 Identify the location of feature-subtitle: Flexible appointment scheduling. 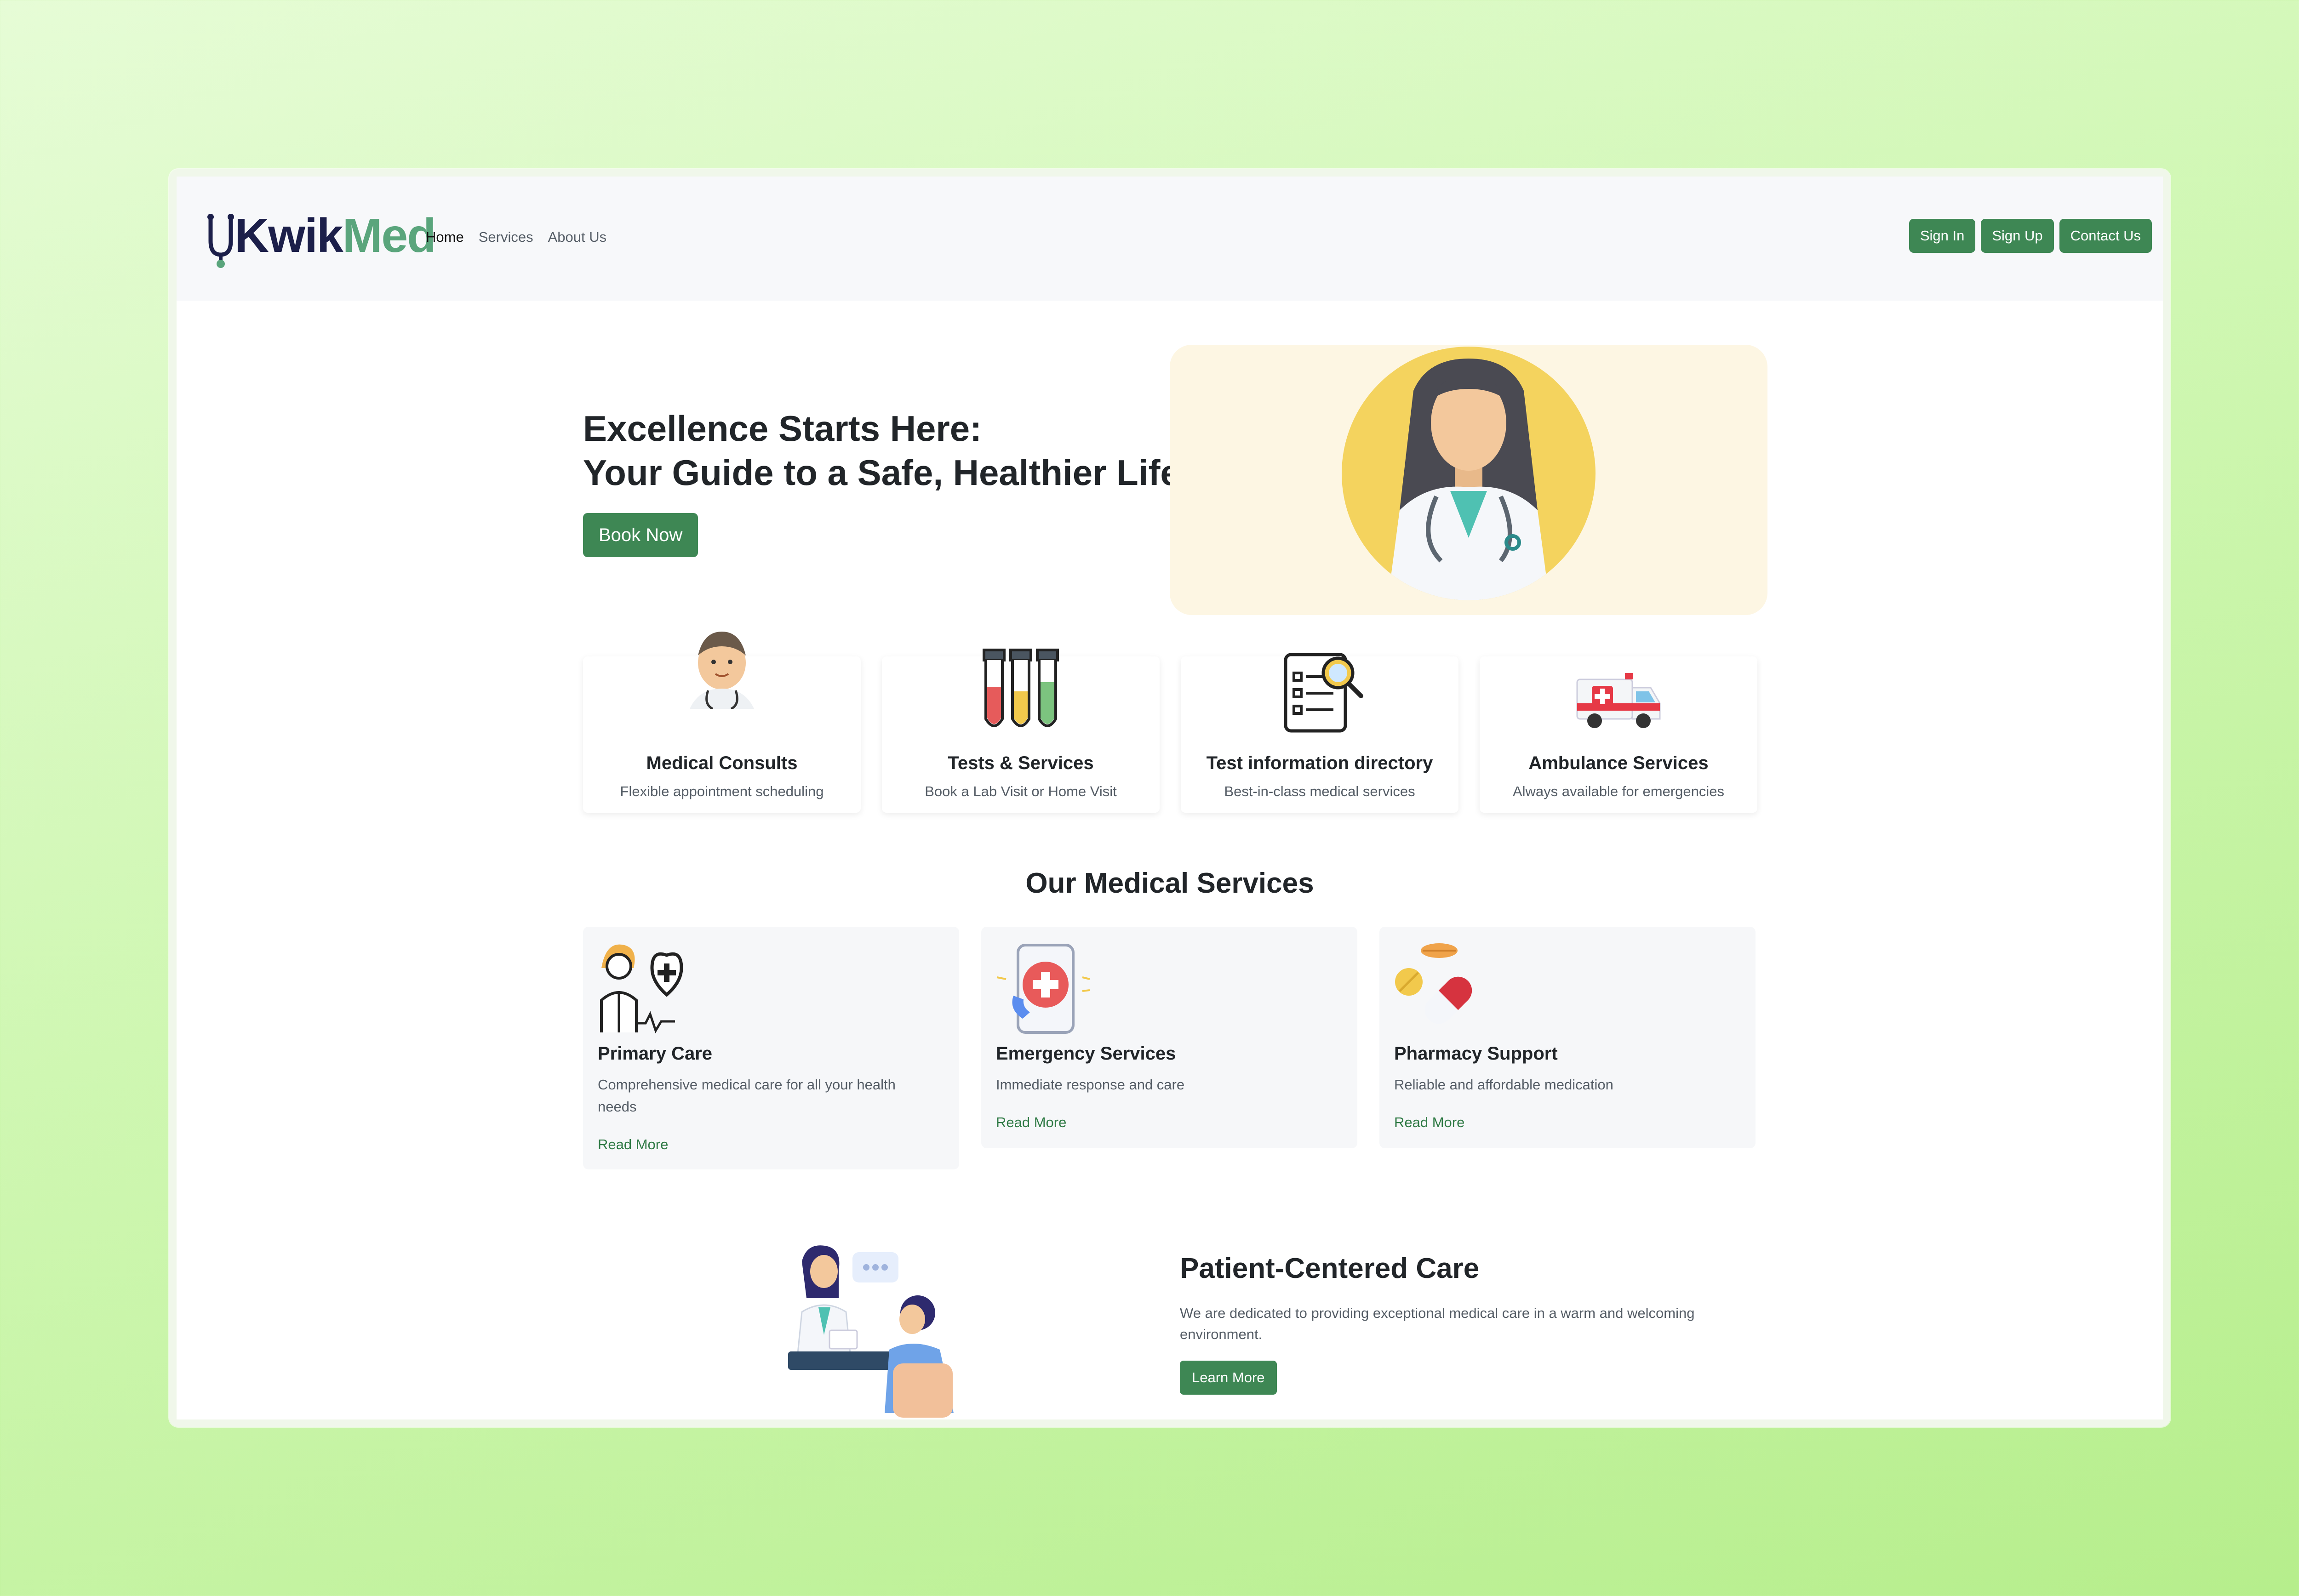
(722, 791).